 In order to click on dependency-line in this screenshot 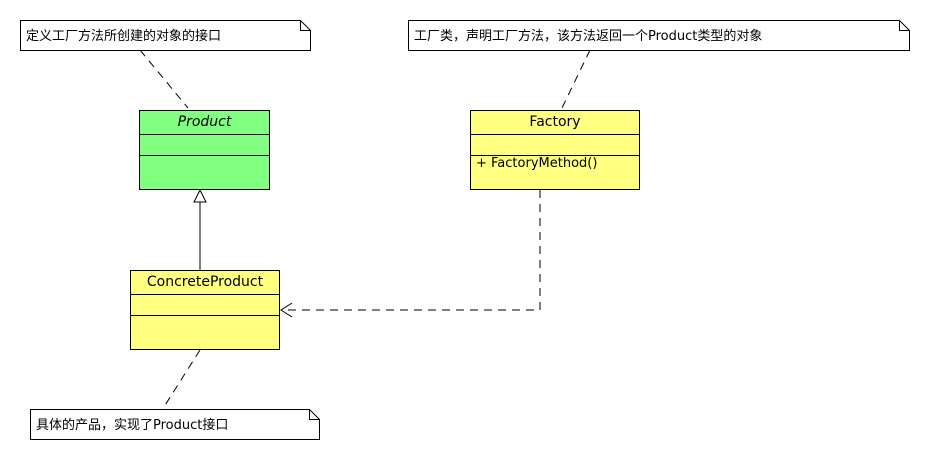, I will do `click(411, 250)`.